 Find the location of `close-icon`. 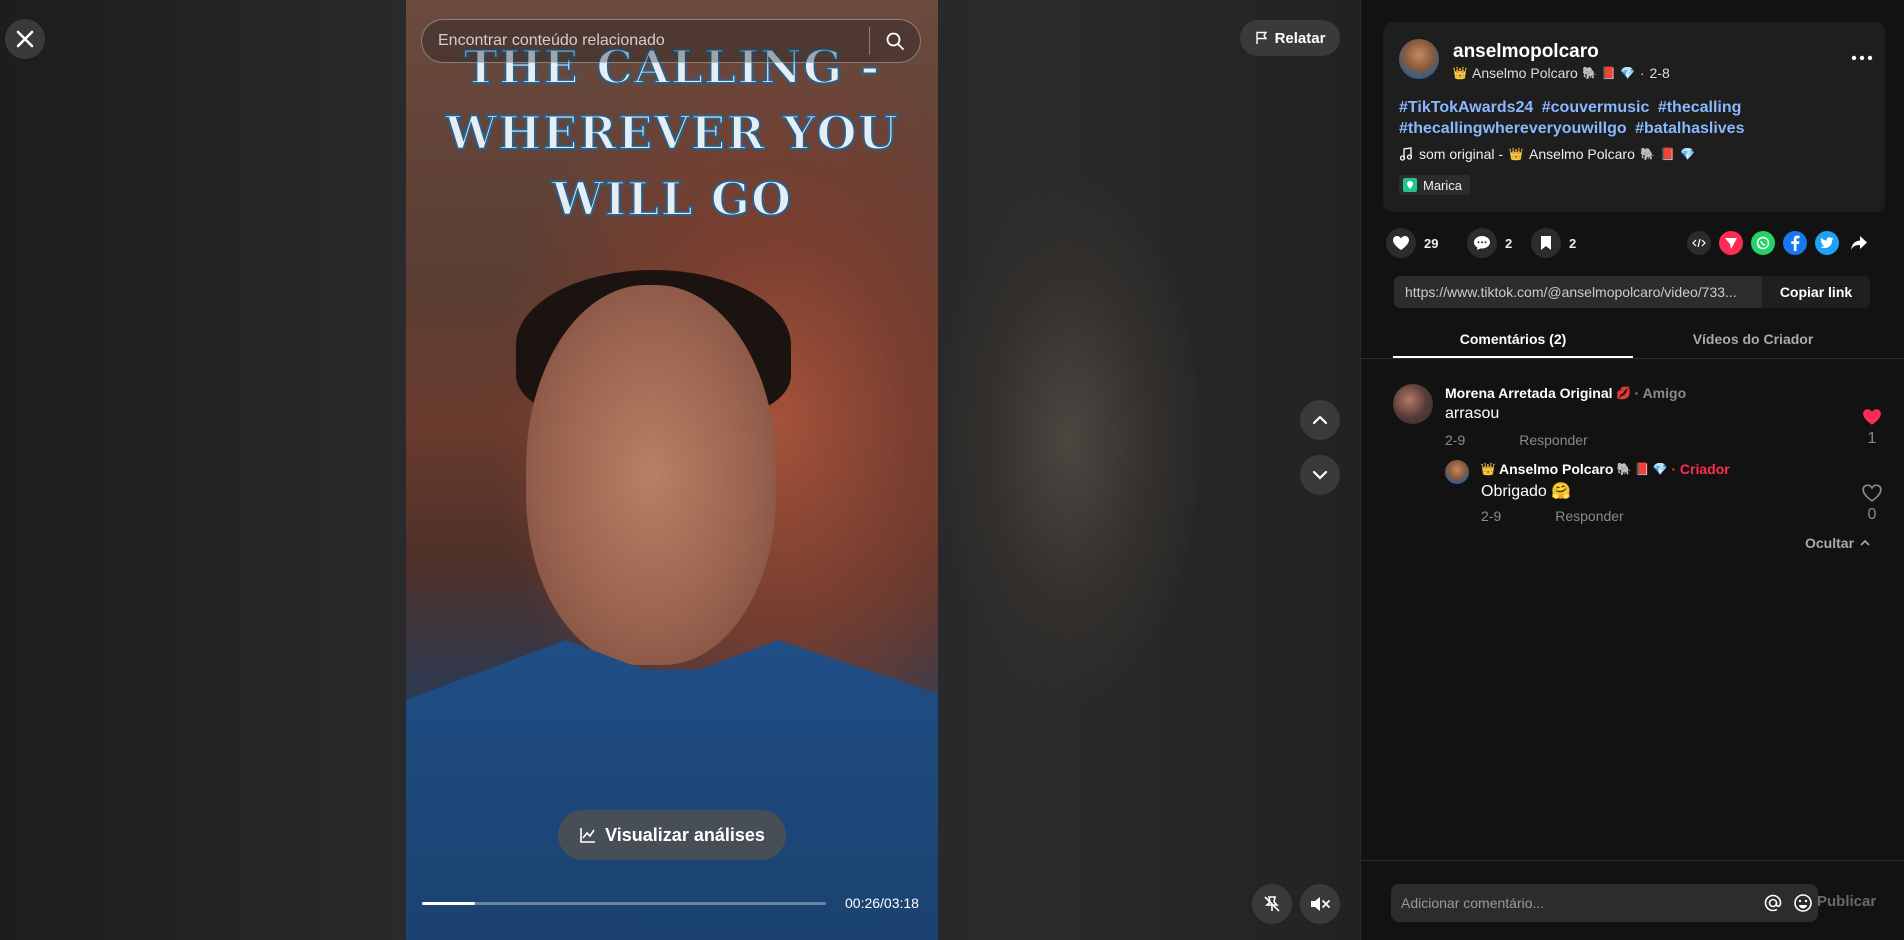

close-icon is located at coordinates (25, 39).